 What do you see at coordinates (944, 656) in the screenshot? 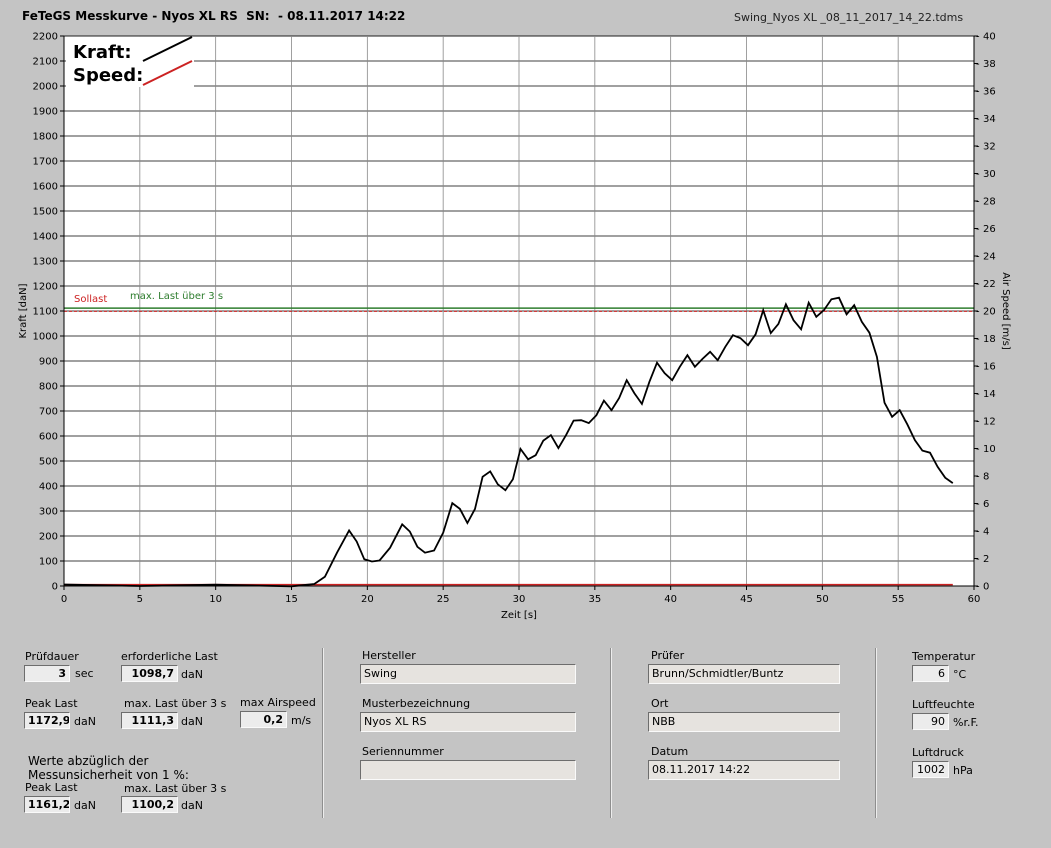
I see `temperatur-label: Temperatur` at bounding box center [944, 656].